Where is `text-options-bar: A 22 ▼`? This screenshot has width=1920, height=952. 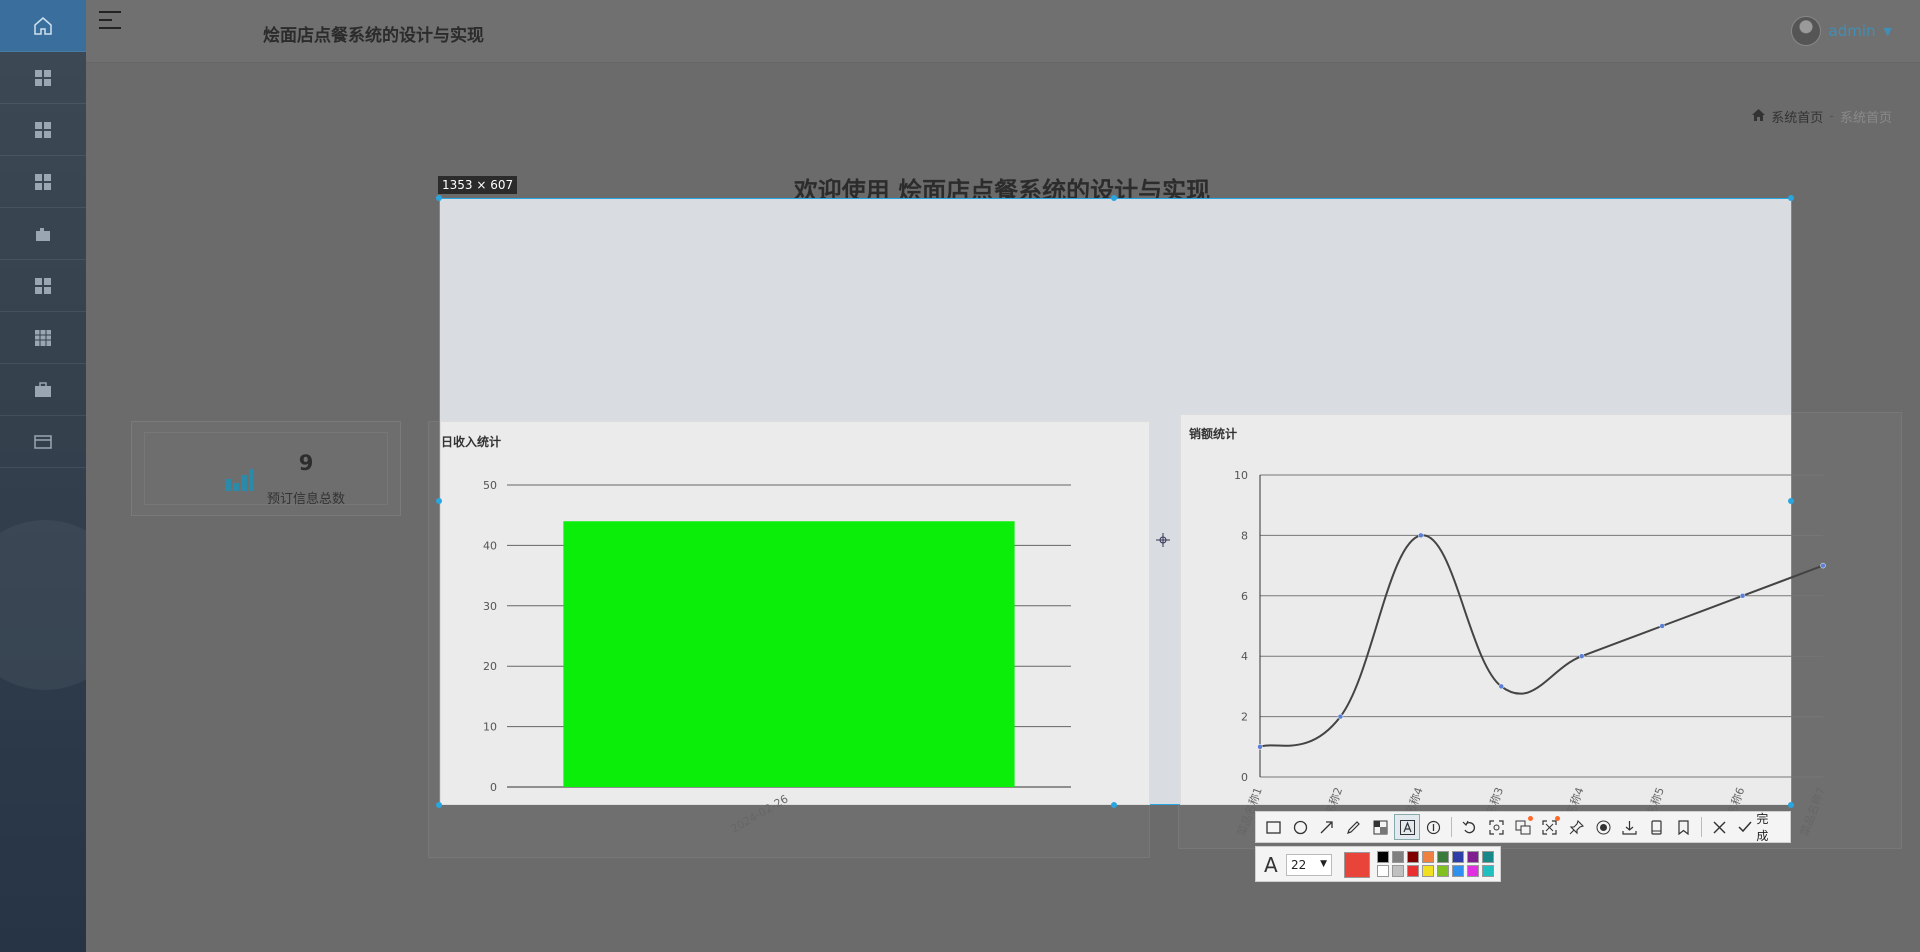 text-options-bar: A 22 ▼ is located at coordinates (1378, 864).